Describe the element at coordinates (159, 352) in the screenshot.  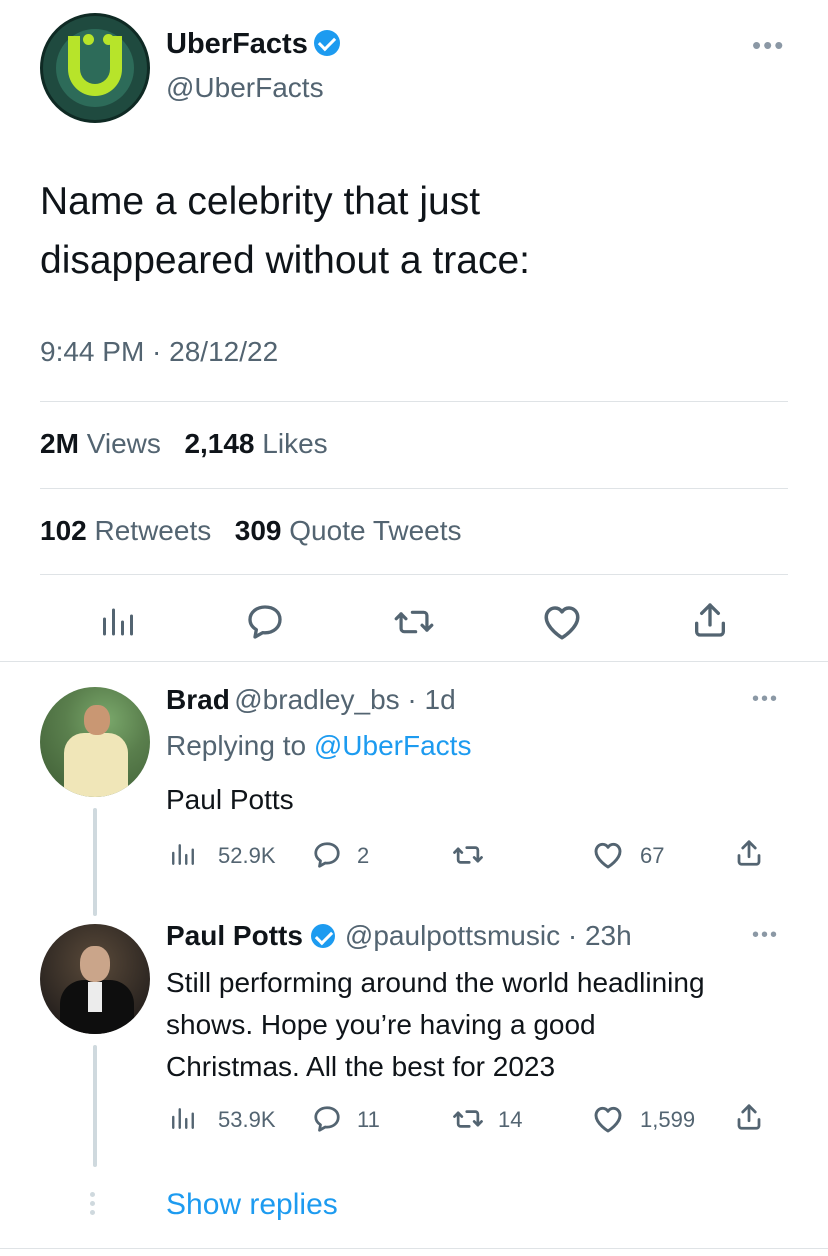
I see `tweet-timestamp: 9:44 PM · 28/12/22` at that location.